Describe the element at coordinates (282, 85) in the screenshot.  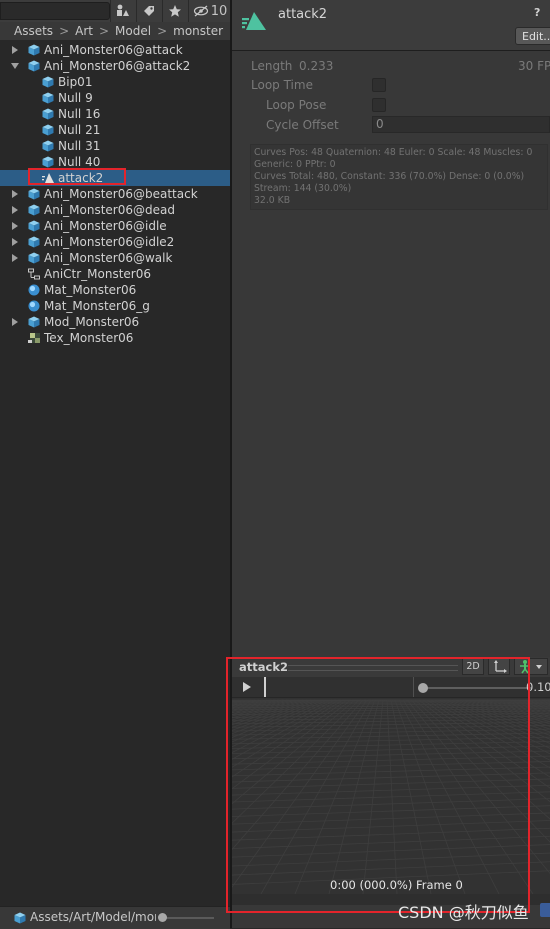
I see `loop-time-label: Loop Time` at that location.